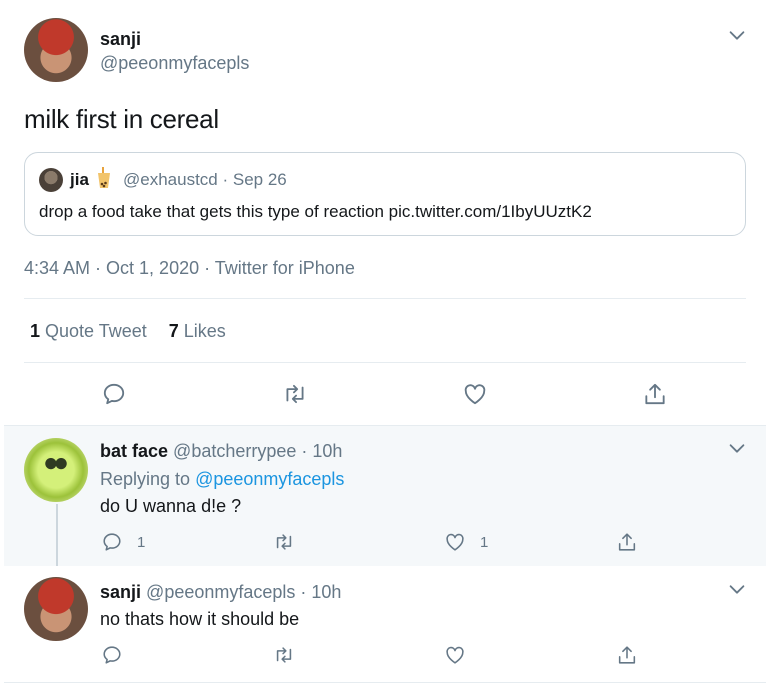 The height and width of the screenshot is (684, 768). Describe the element at coordinates (257, 451) in the screenshot. I see `author-handle-time: @batcherrypee · 10h` at that location.